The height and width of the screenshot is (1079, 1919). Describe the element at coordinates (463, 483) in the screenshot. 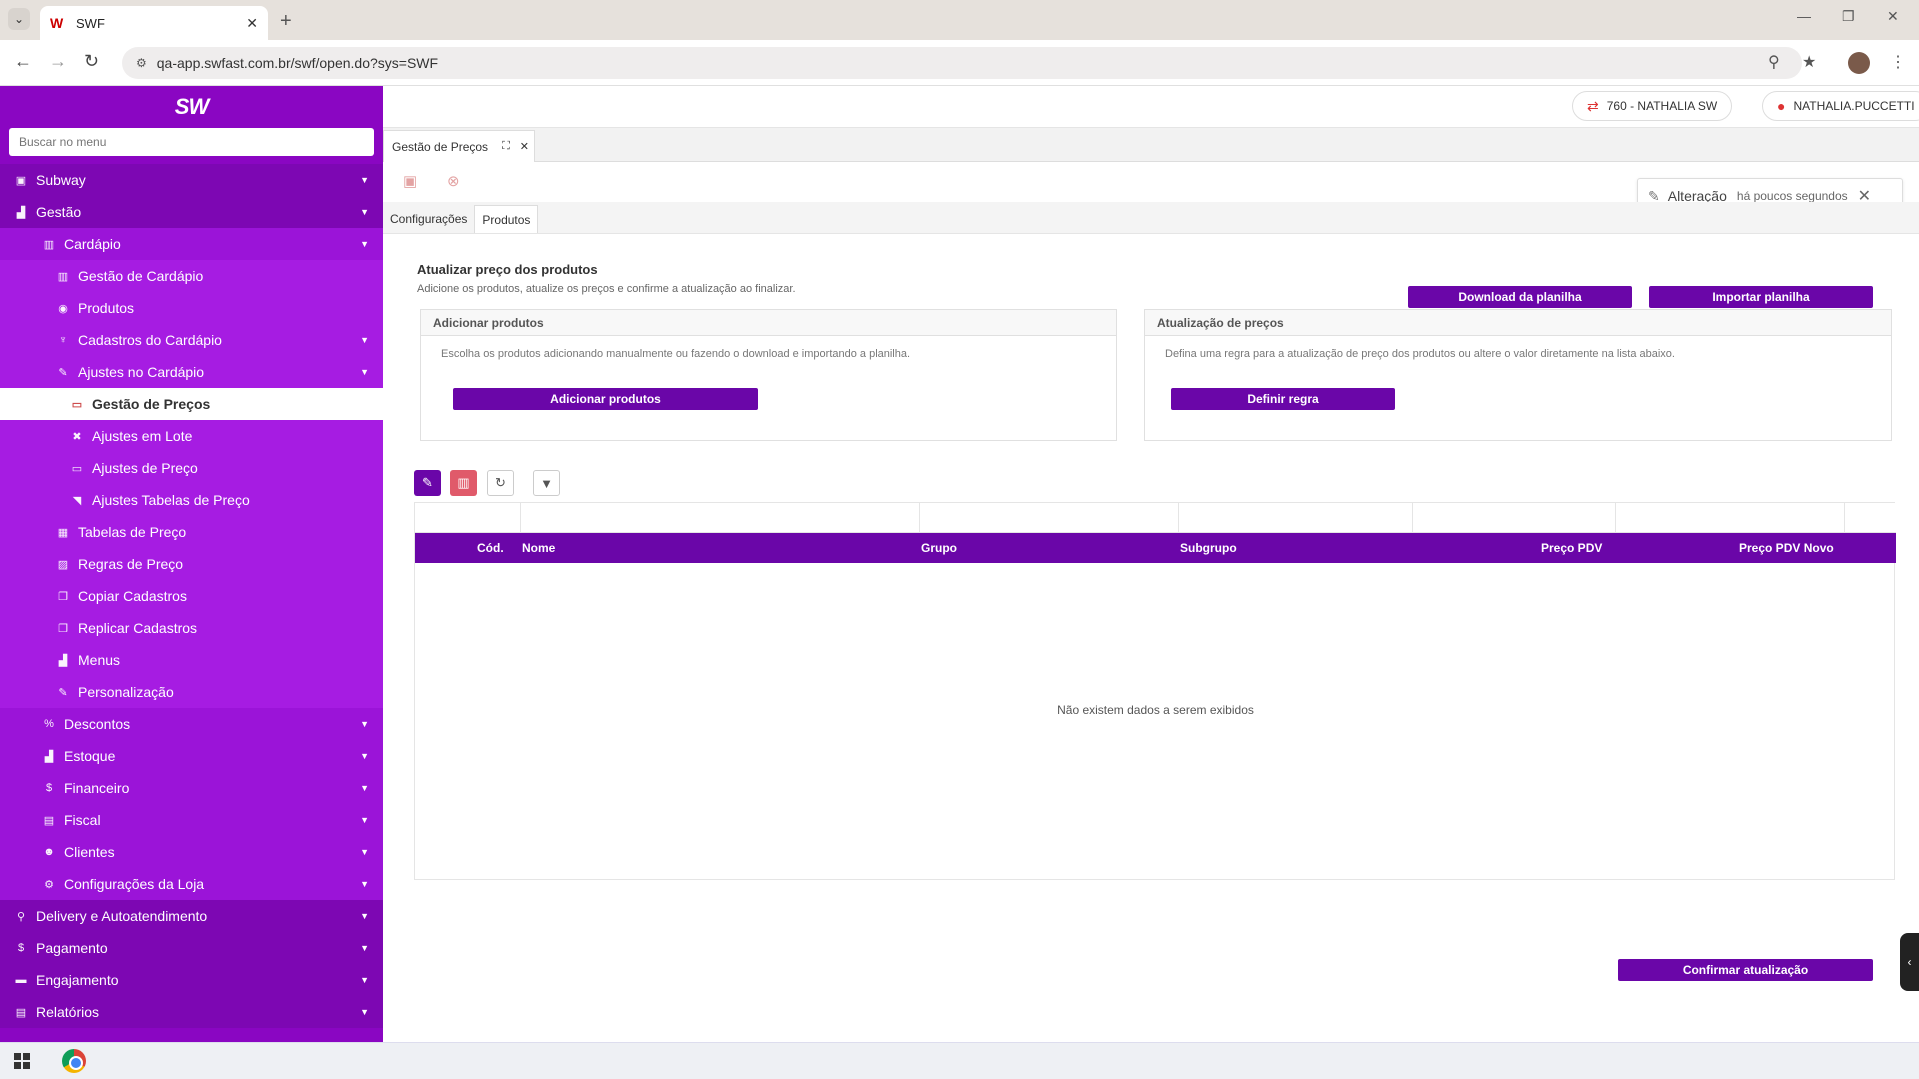

I see `delete-icon: ▥` at that location.